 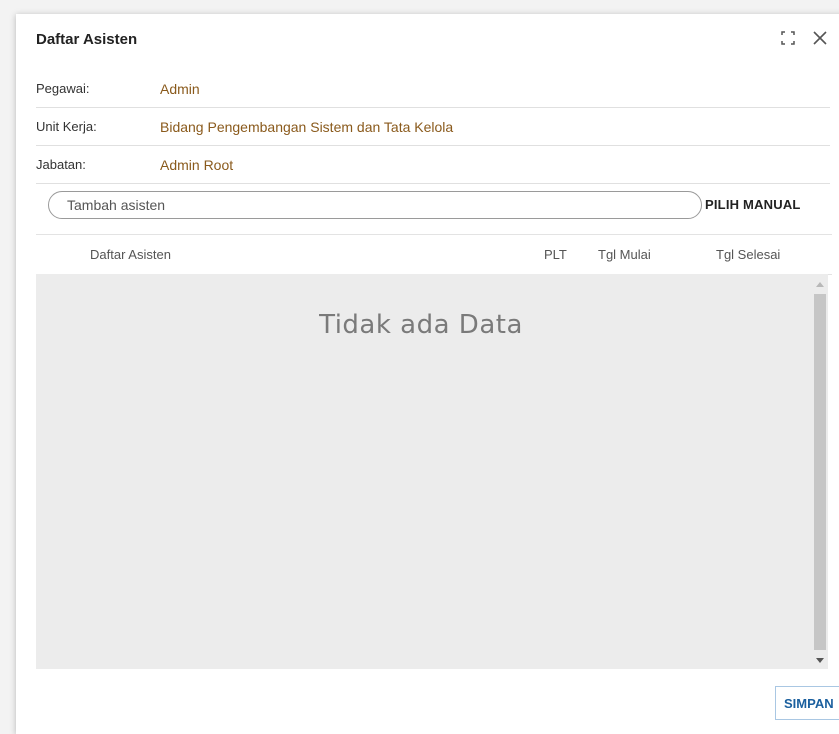 I want to click on scroll-up-icon, so click(x=820, y=284).